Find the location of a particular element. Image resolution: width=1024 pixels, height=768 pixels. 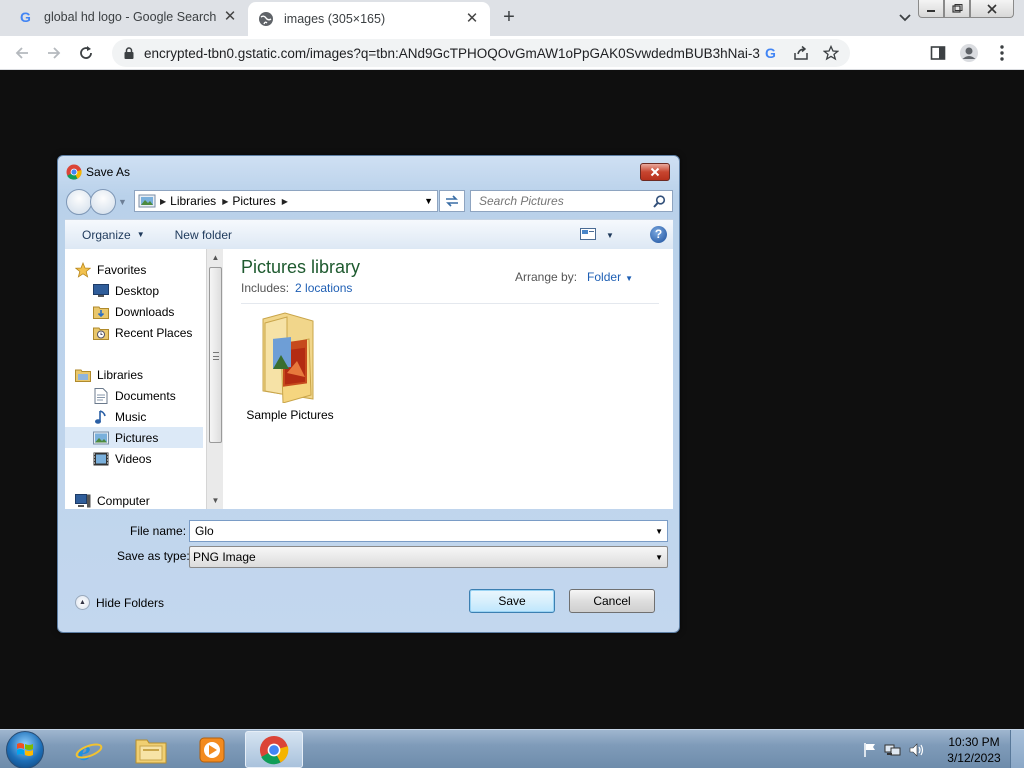

address-dropdown-icon: ▼ is located at coordinates (428, 201).